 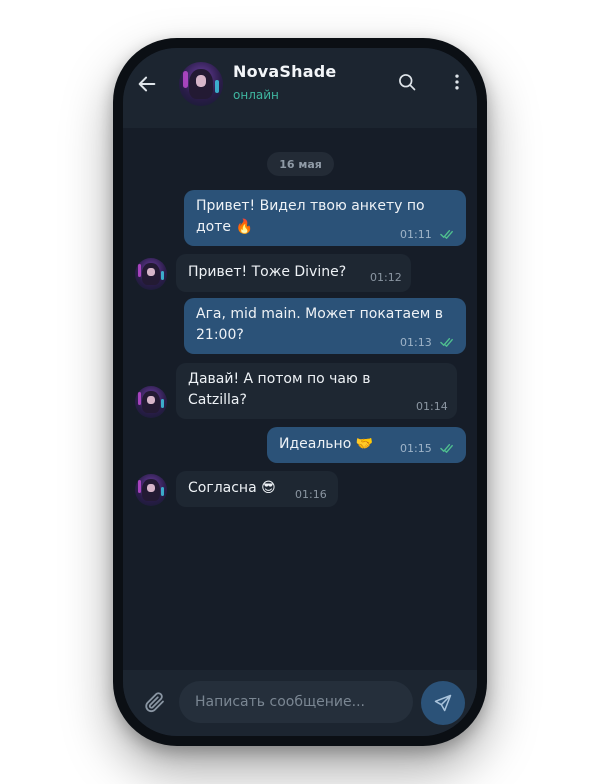 I want to click on message-input, so click(x=296, y=702).